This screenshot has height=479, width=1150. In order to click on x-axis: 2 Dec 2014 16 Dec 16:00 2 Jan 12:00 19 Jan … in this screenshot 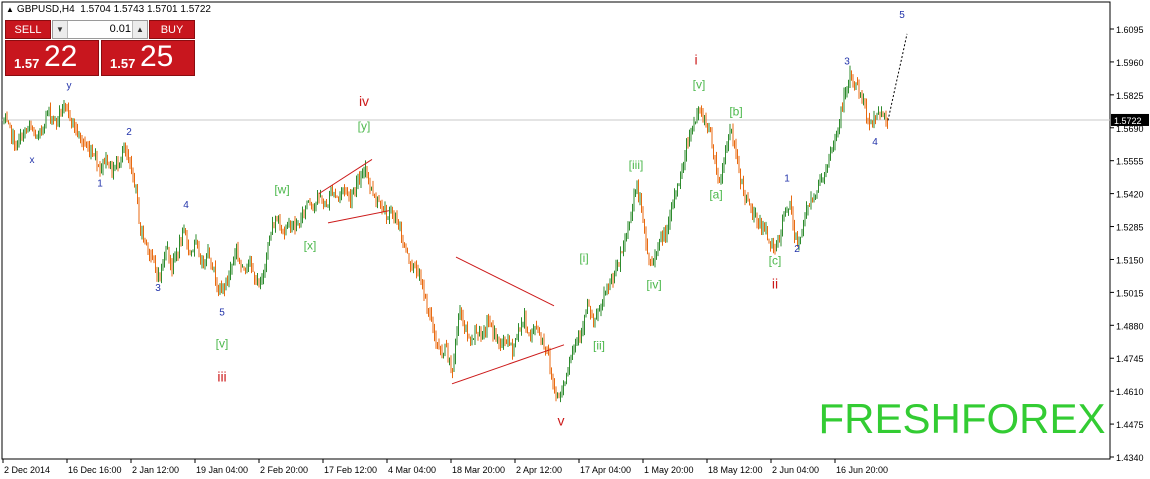, I will do `click(445, 467)`.